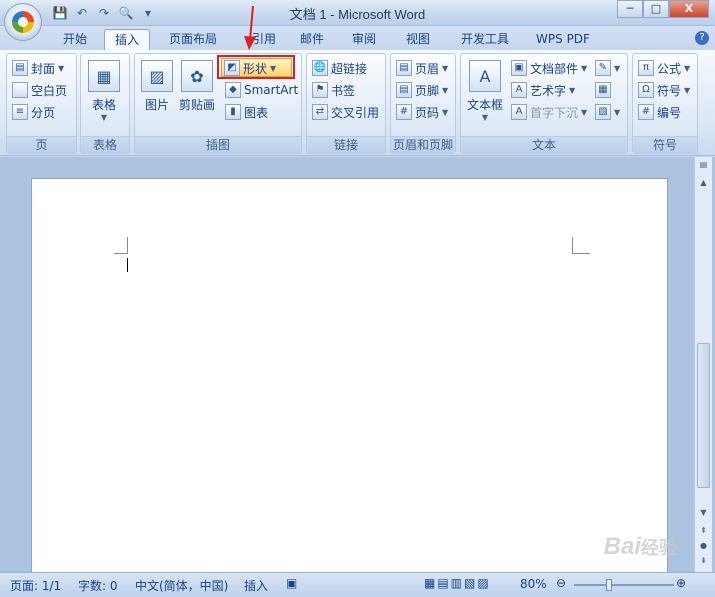 The image size is (715, 597). Describe the element at coordinates (121, 245) in the screenshot. I see `crop-mark-top-left` at that location.